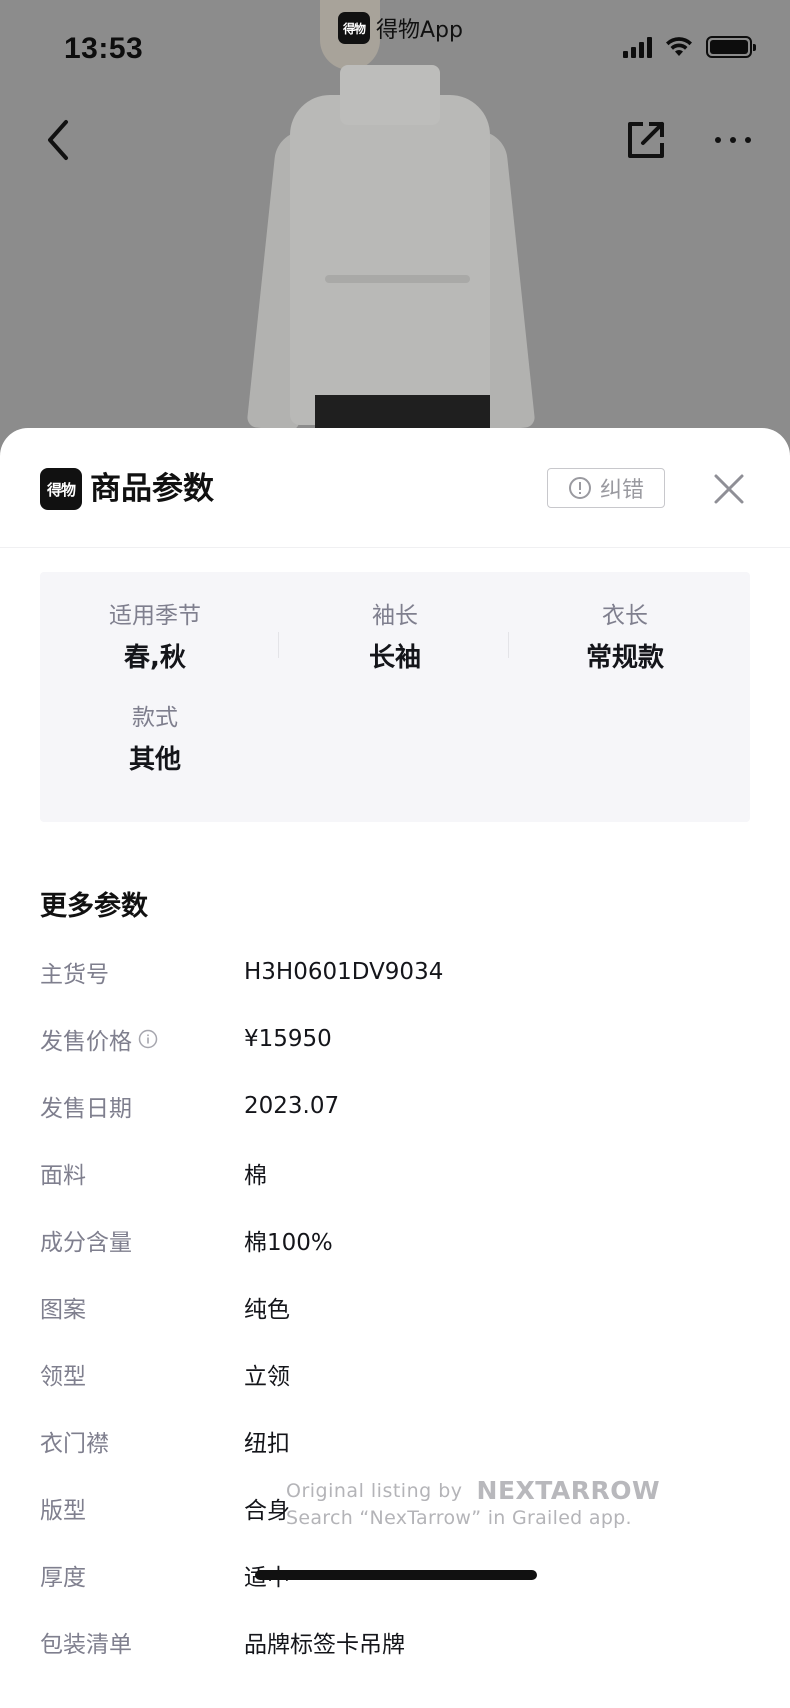 This screenshot has width=790, height=1708. Describe the element at coordinates (154, 760) in the screenshot. I see `attr-value: 其他` at that location.